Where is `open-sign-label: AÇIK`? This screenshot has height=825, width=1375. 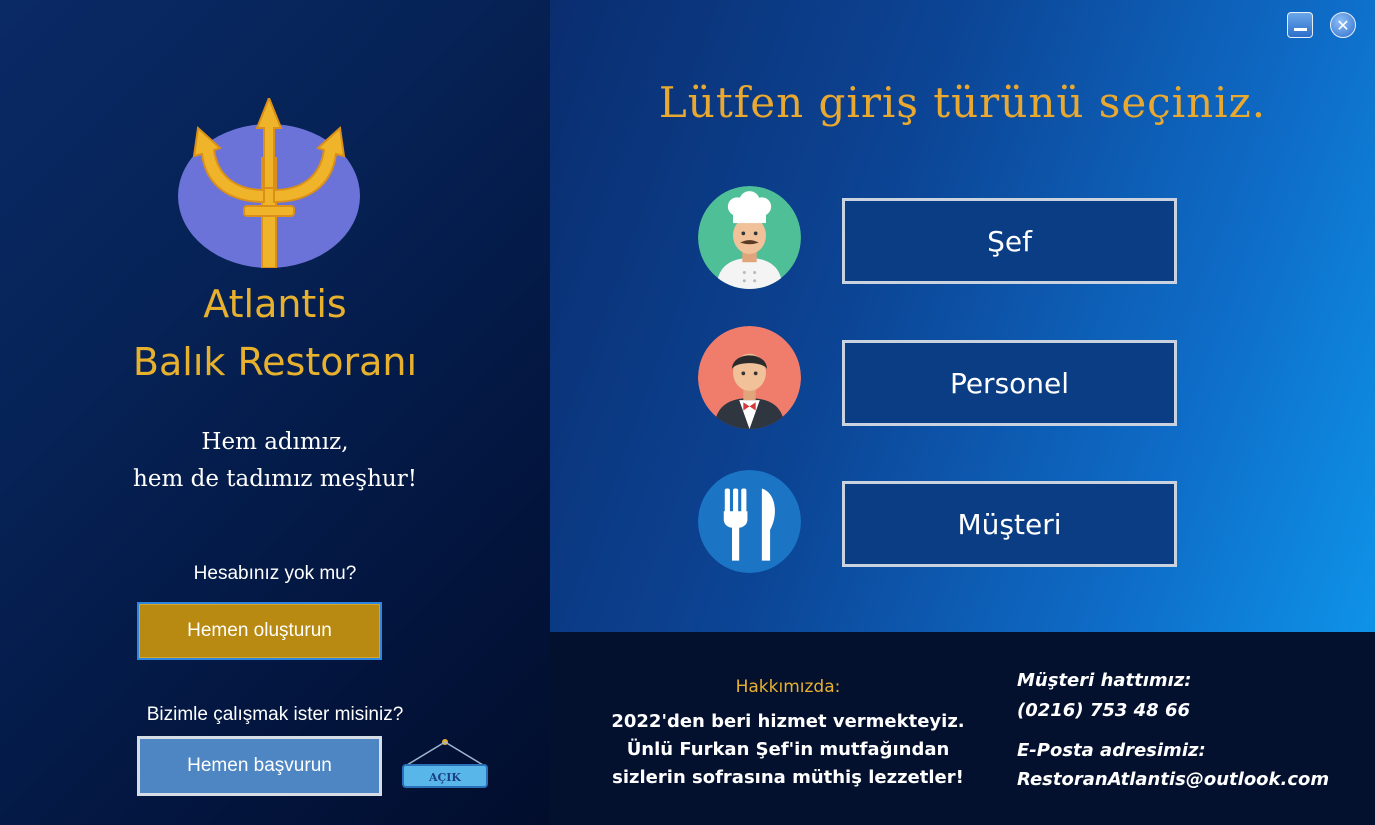 open-sign-label: AÇIK is located at coordinates (444, 777).